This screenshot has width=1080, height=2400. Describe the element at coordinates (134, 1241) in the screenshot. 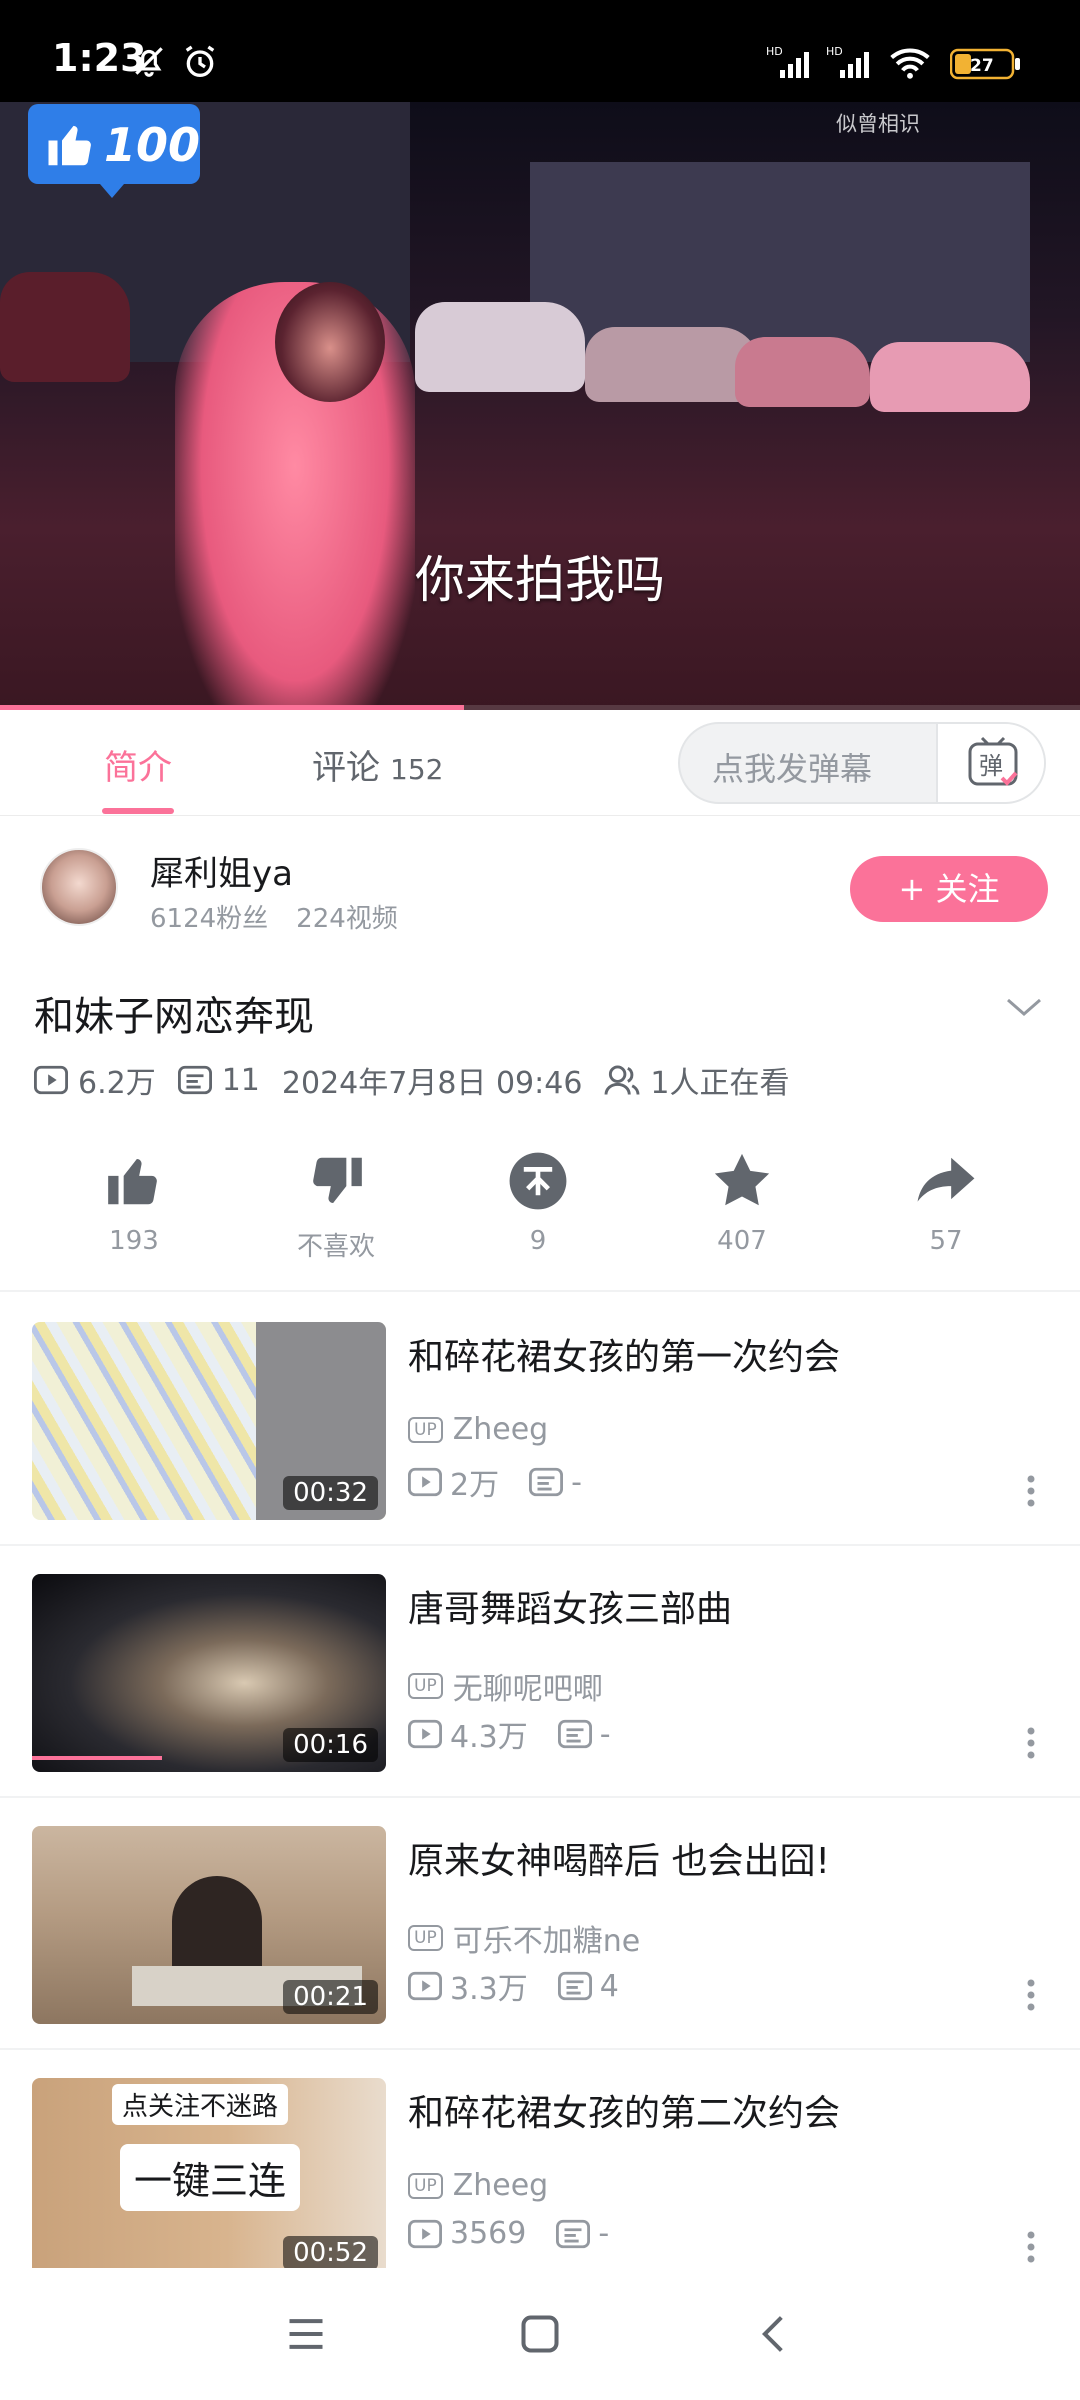

I see `like-count: 193` at that location.